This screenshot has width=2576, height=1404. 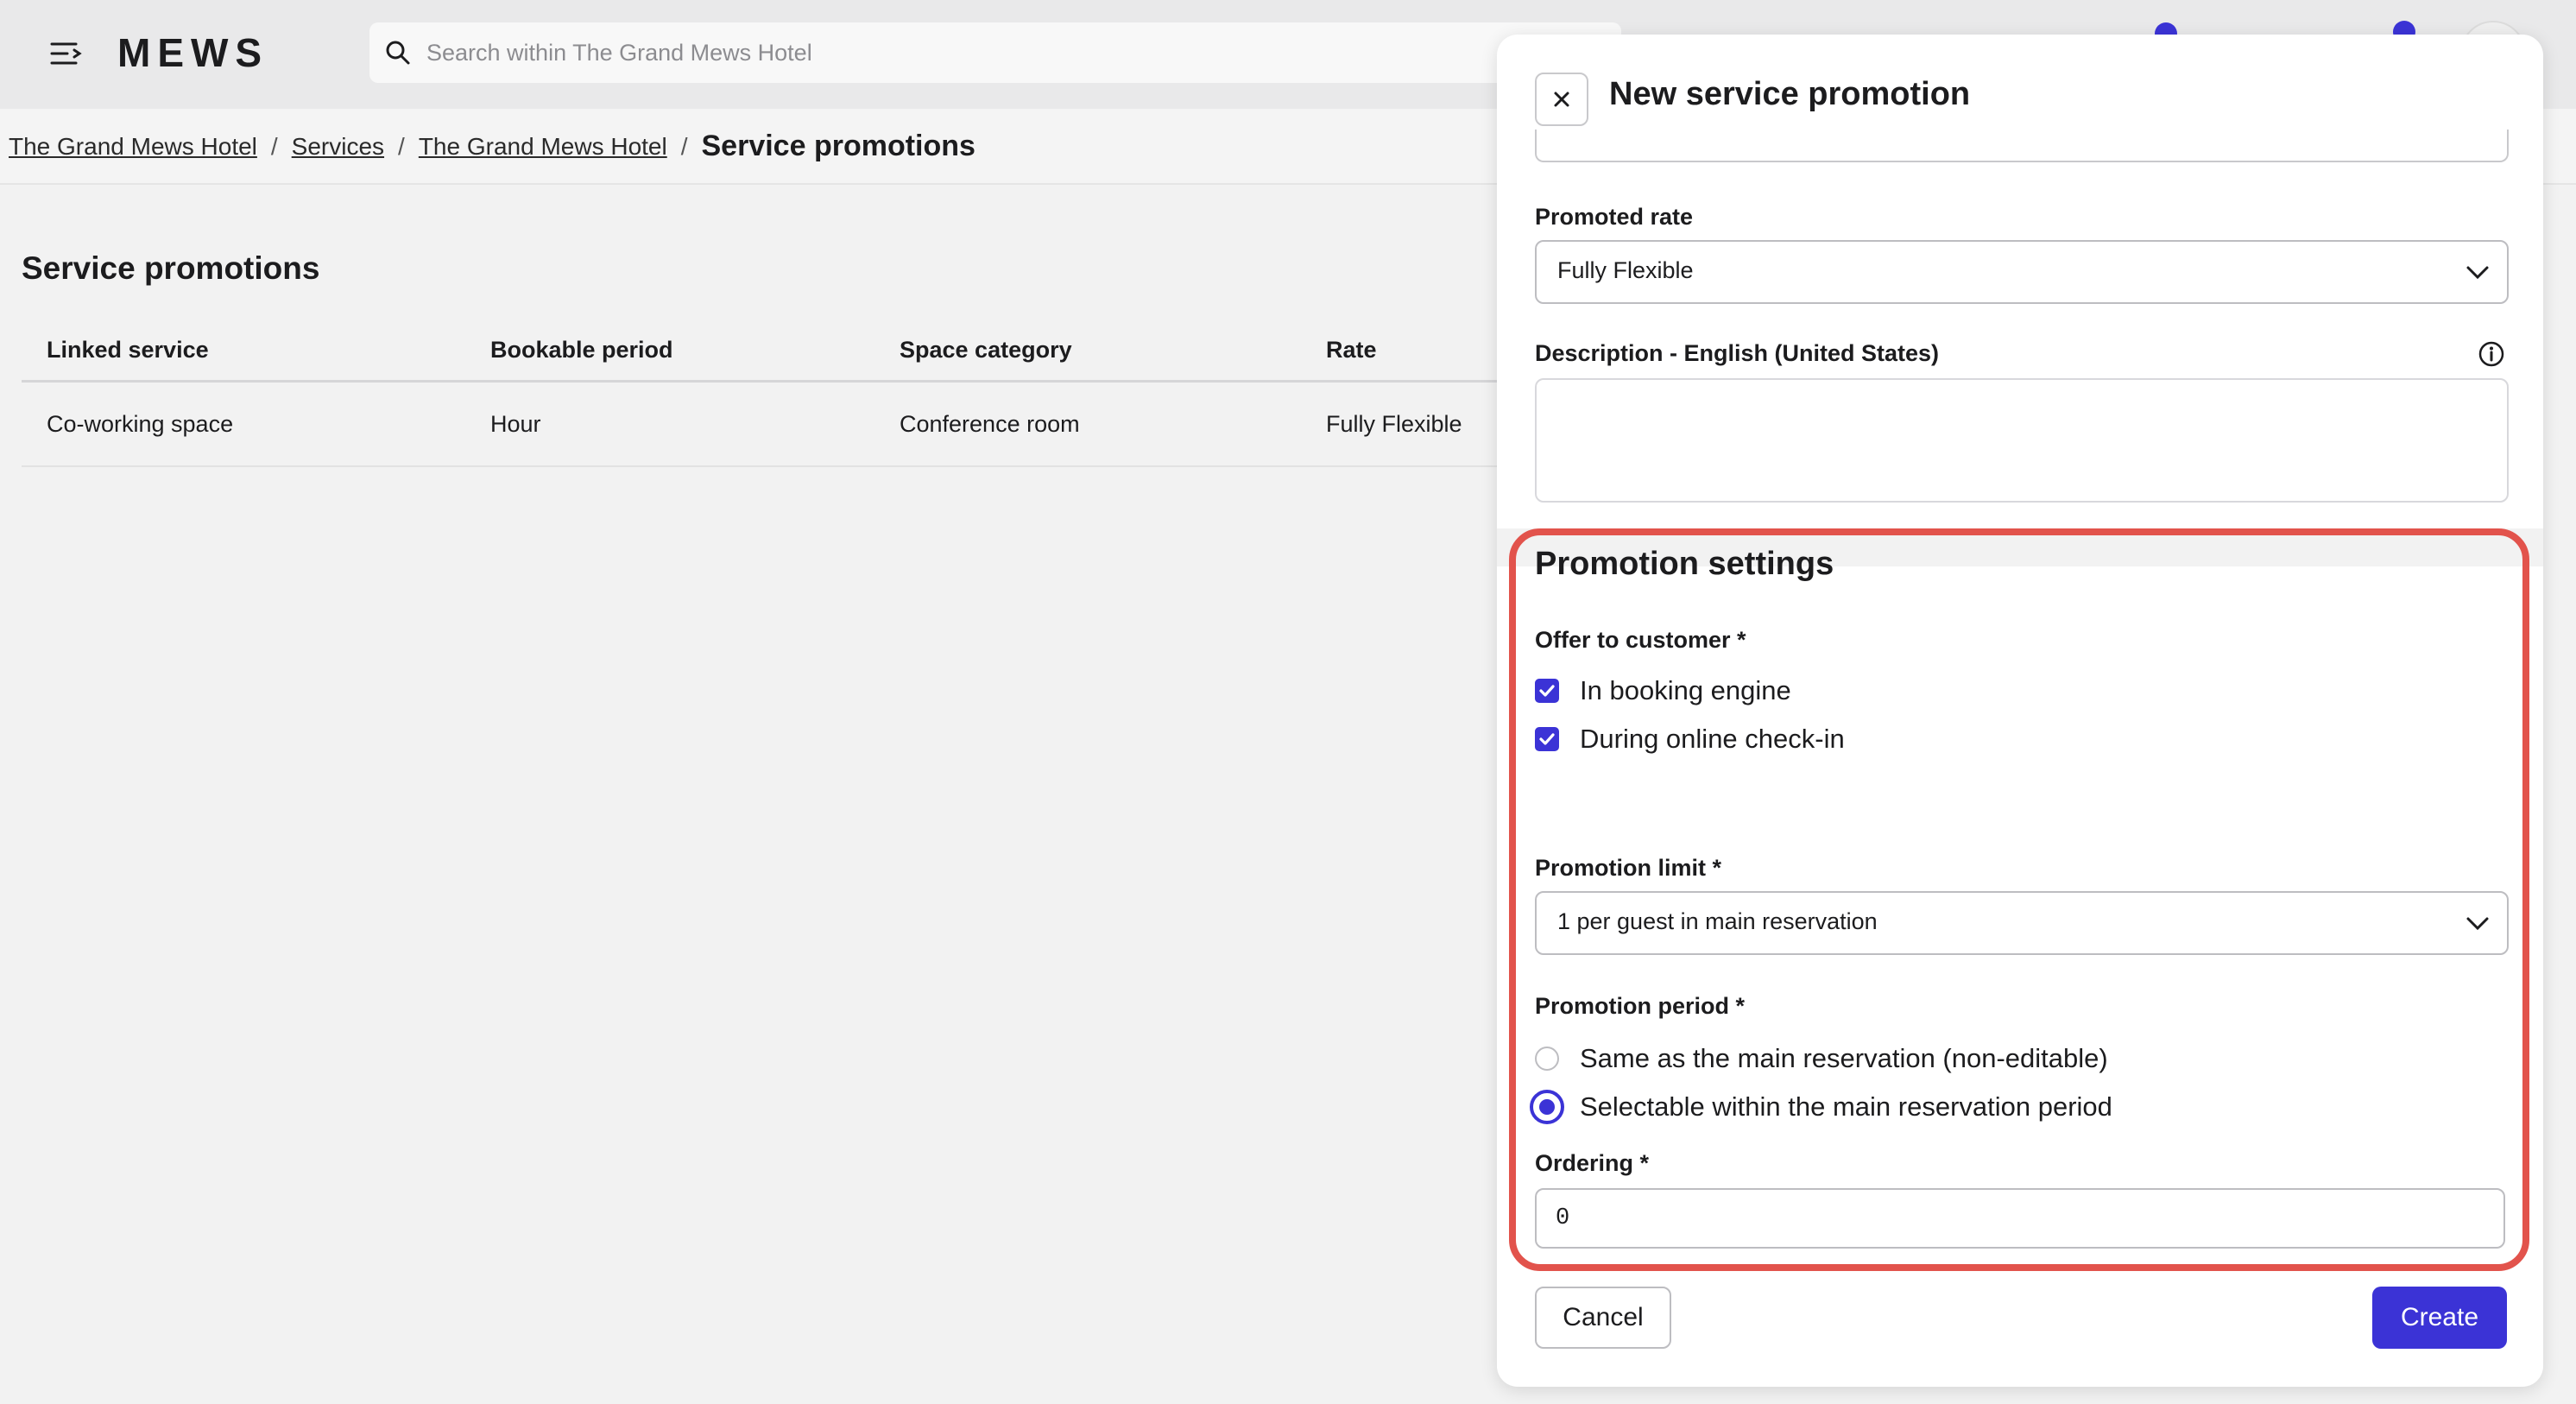 What do you see at coordinates (2020, 1218) in the screenshot?
I see `ordering-input` at bounding box center [2020, 1218].